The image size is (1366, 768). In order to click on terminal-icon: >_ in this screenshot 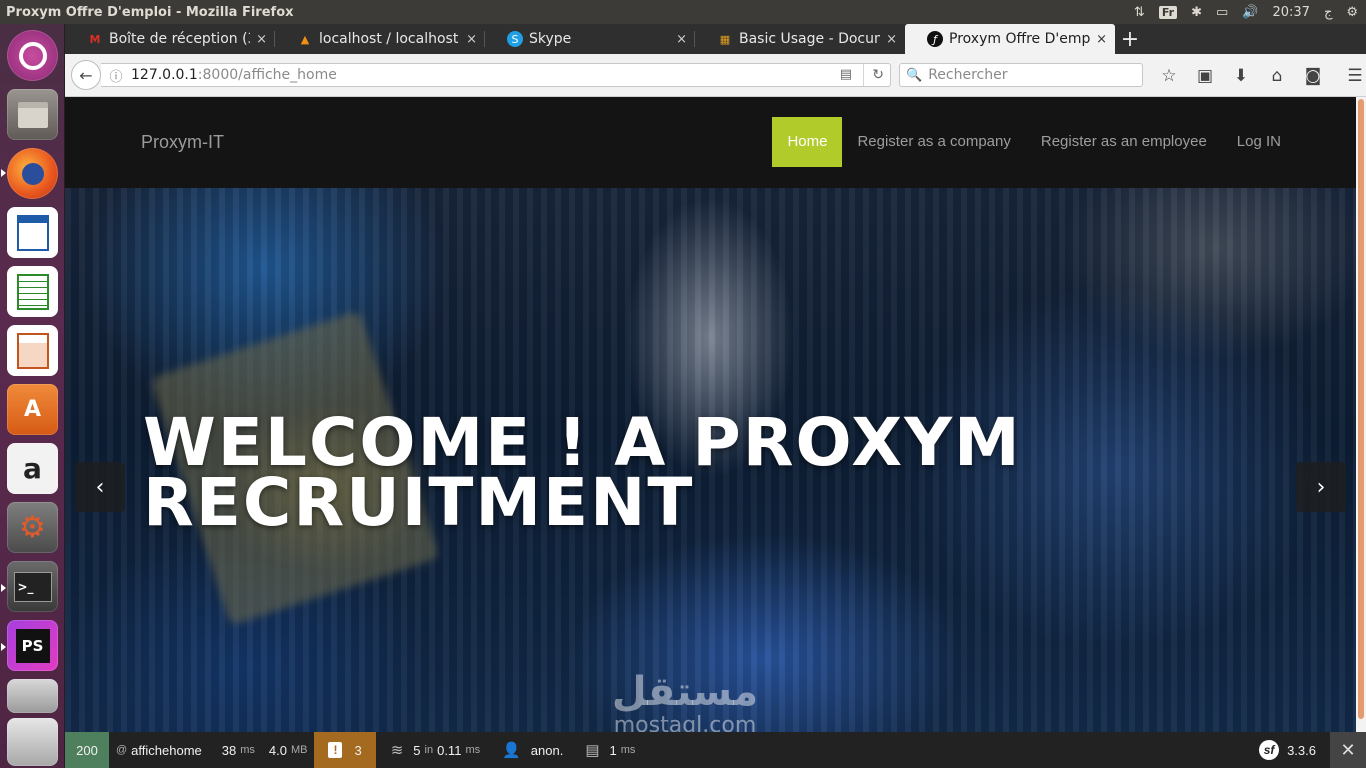, I will do `click(32, 586)`.